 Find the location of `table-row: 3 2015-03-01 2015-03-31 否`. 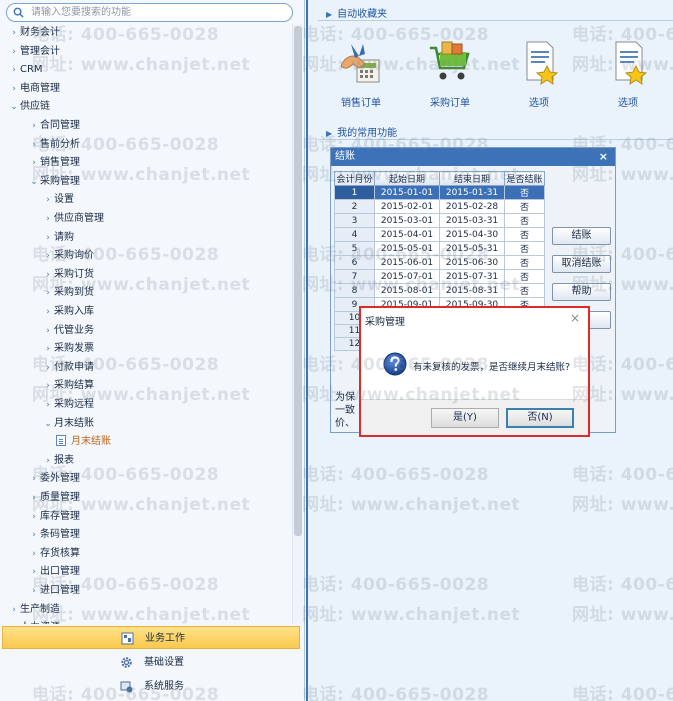

table-row: 3 2015-03-01 2015-03-31 否 is located at coordinates (439, 220).